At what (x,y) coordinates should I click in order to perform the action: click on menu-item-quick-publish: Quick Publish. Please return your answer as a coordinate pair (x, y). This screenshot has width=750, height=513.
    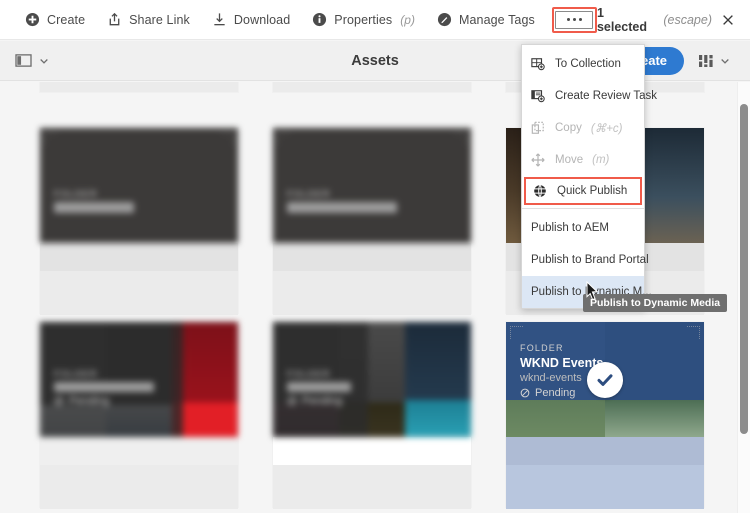
    Looking at the image, I should click on (583, 191).